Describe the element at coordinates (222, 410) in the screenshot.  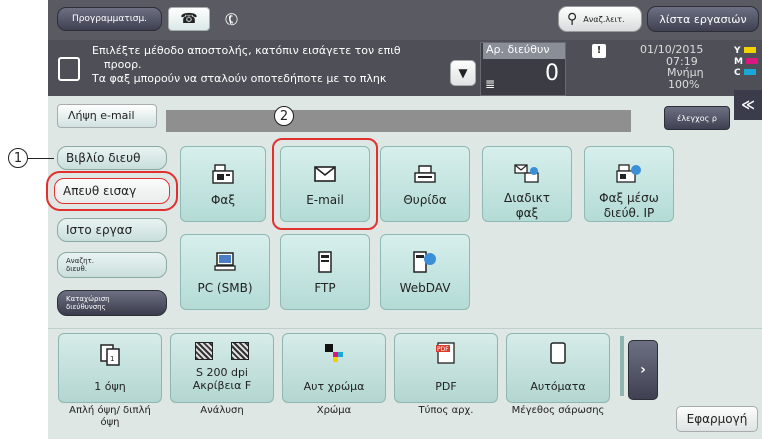
I see `resolution-caption: Ανάλυση` at that location.